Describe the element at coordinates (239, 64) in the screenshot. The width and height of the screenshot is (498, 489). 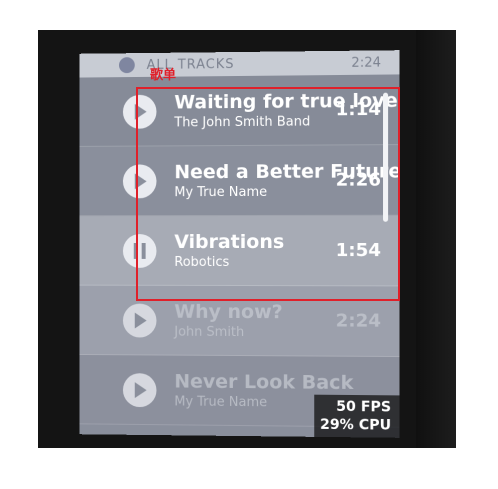
I see `list-header: ALL TRACKS 2:24` at that location.